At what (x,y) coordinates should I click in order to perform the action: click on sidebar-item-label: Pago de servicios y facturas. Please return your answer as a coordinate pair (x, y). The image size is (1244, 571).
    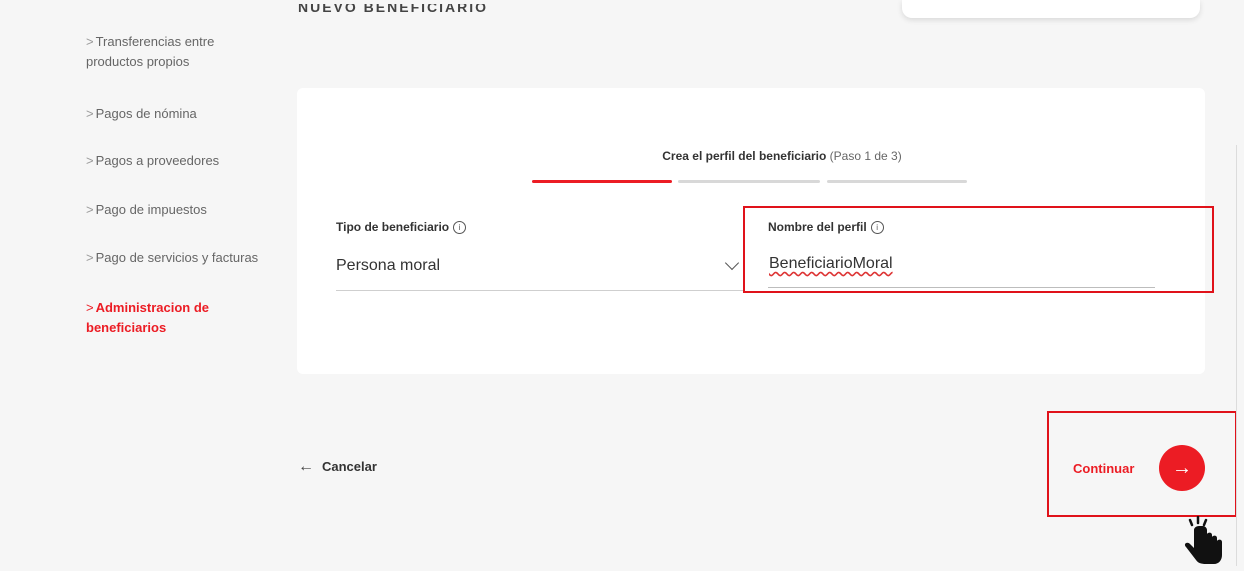
    Looking at the image, I should click on (177, 257).